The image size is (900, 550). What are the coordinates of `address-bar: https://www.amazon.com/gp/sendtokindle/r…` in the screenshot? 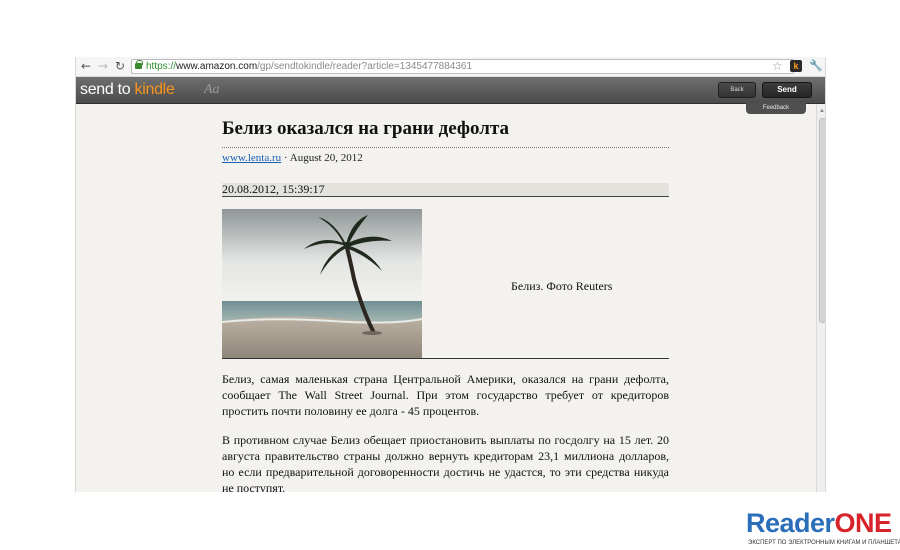 It's located at (462, 66).